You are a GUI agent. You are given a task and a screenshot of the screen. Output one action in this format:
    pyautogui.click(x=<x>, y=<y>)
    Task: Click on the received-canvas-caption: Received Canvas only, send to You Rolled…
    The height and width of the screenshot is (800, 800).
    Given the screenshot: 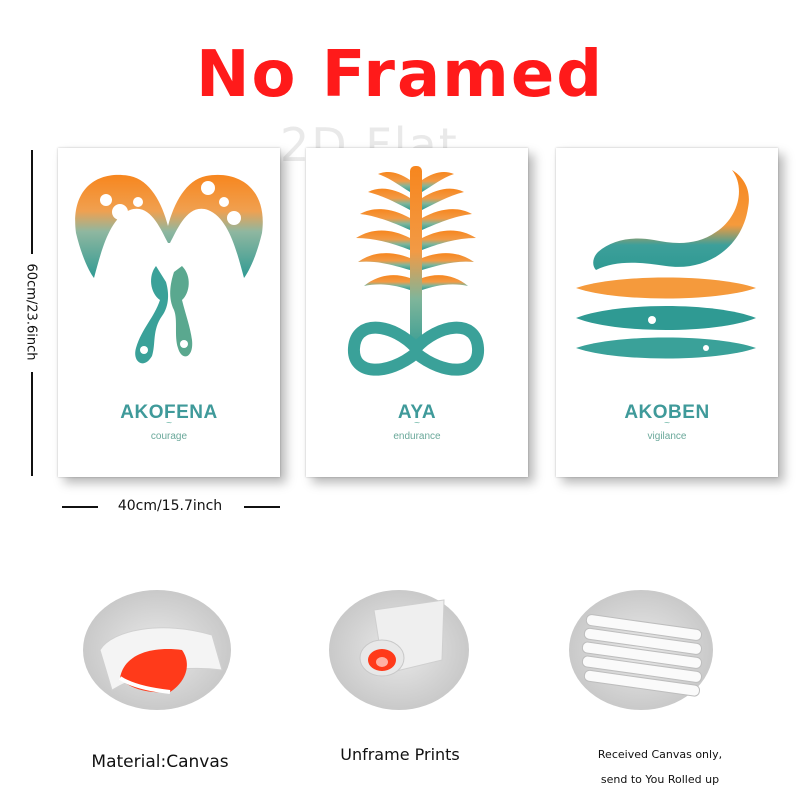 What is the action you would take?
    pyautogui.click(x=660, y=767)
    